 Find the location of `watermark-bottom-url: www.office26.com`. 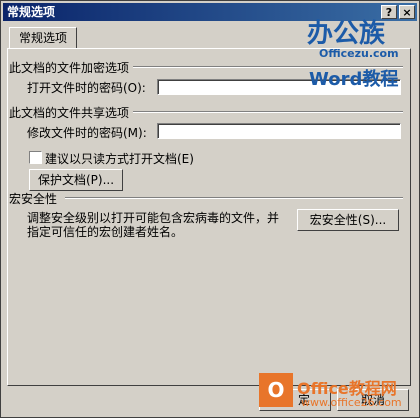

watermark-bottom-url: www.office26.com is located at coordinates (351, 402).